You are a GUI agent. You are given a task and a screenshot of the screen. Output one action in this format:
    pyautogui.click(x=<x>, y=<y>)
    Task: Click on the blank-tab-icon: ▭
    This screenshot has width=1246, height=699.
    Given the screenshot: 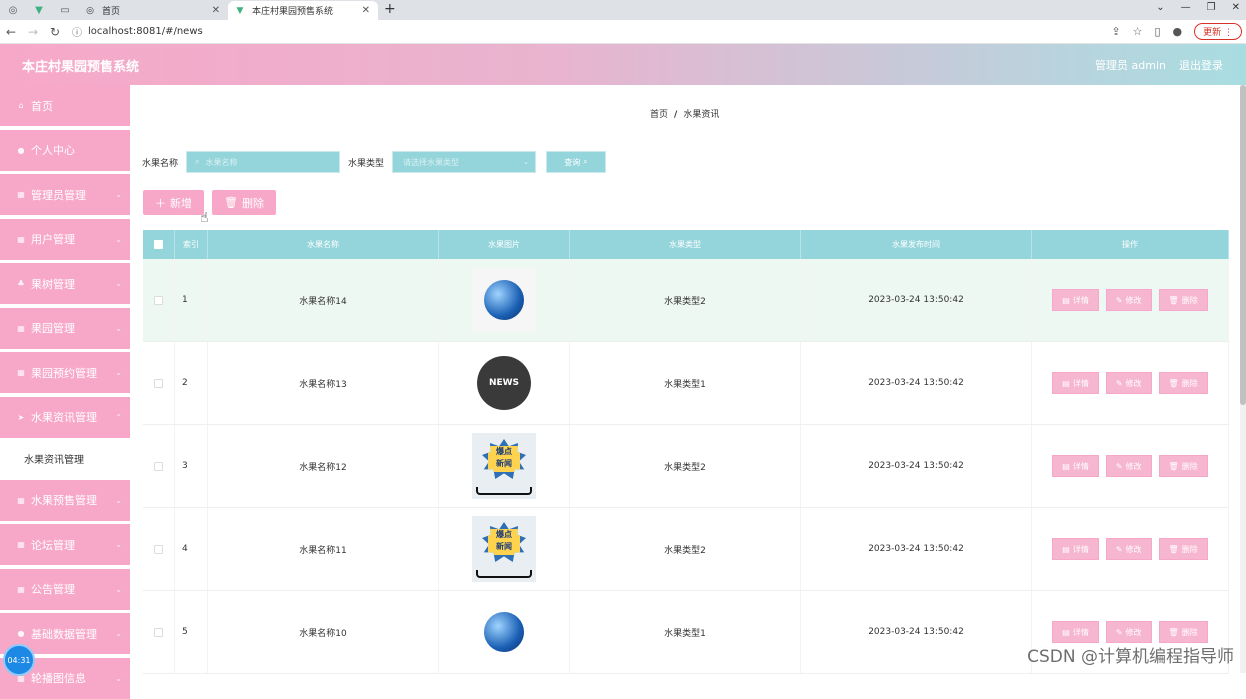 What is the action you would take?
    pyautogui.click(x=65, y=10)
    